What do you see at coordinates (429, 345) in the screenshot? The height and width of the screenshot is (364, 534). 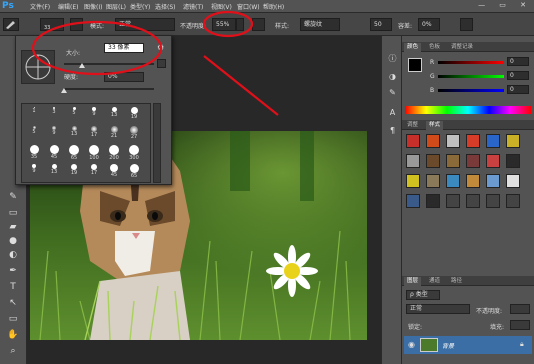 I see `layer-thumbnail` at bounding box center [429, 345].